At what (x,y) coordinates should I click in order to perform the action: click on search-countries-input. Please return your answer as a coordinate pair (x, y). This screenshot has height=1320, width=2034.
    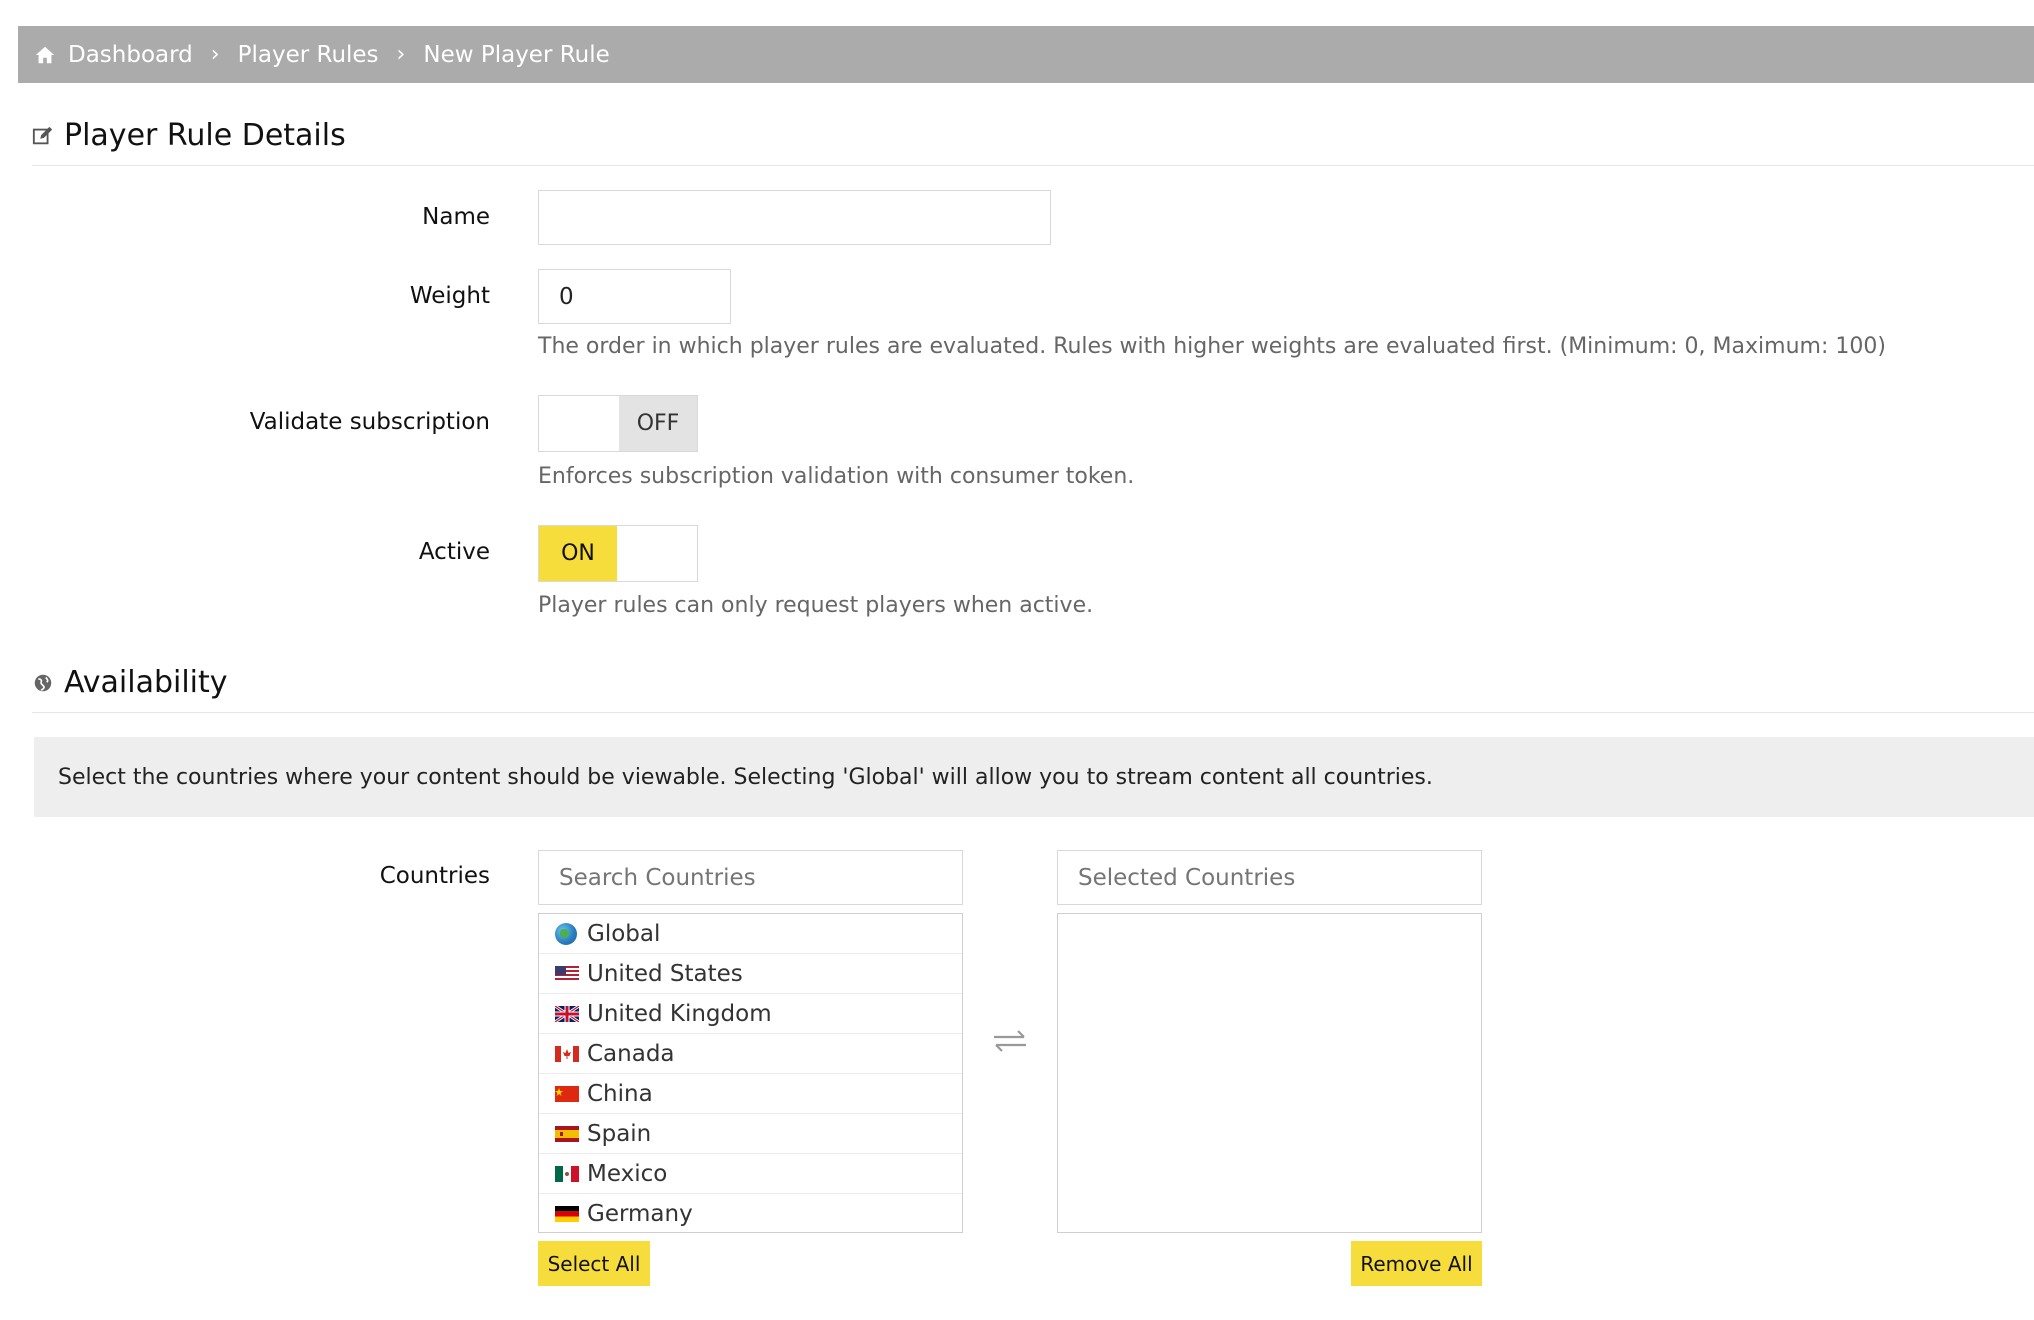
    Looking at the image, I should click on (750, 877).